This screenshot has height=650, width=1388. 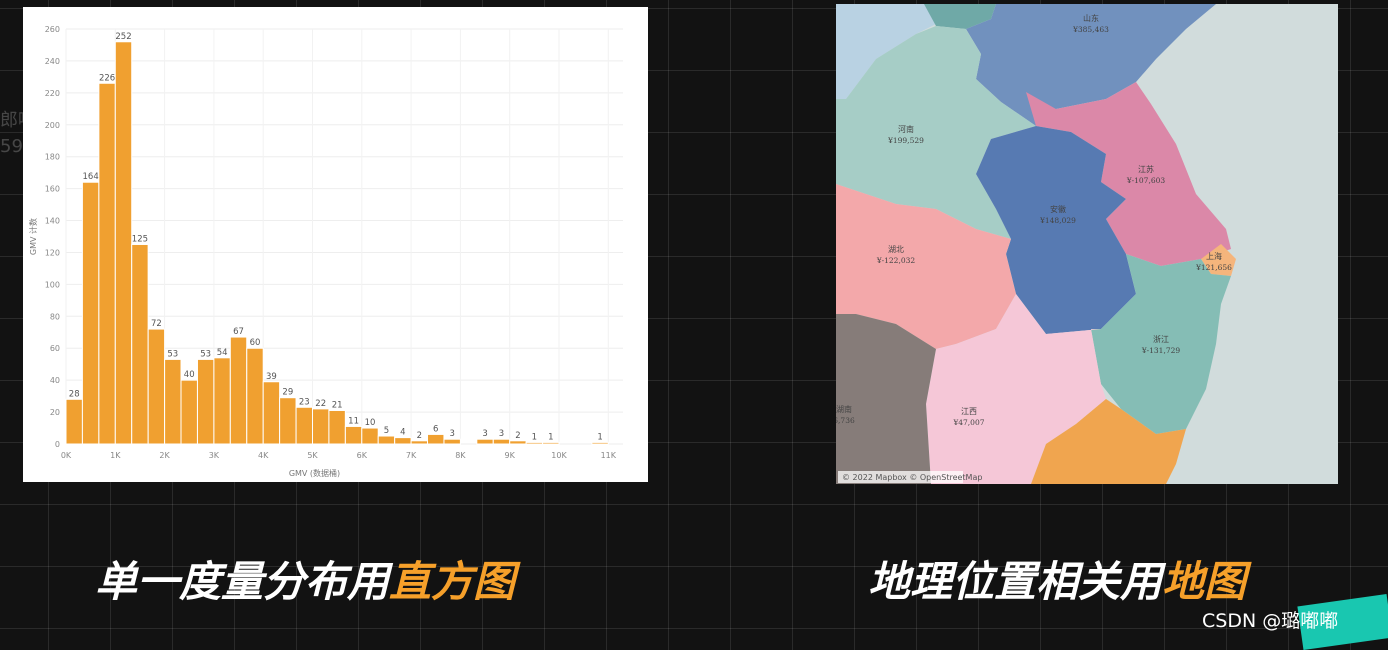 I want to click on x-tick-label: 11K, so click(x=609, y=455).